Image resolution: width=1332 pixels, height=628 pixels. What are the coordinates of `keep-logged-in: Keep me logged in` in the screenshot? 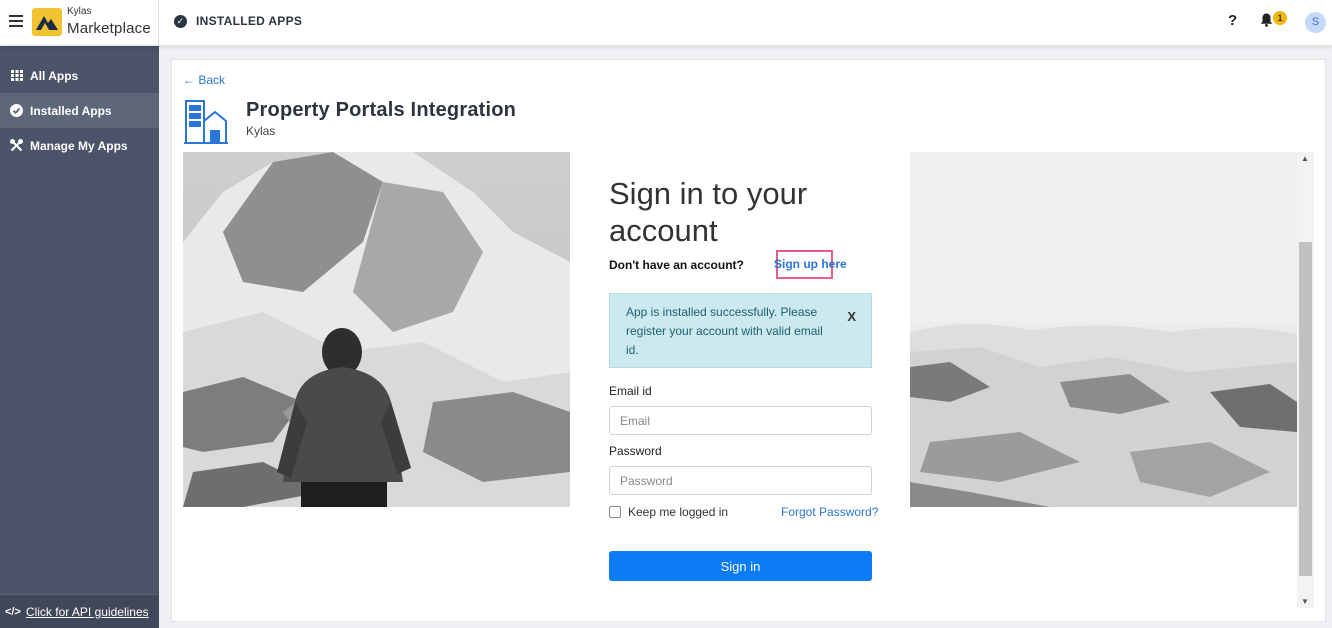 It's located at (668, 512).